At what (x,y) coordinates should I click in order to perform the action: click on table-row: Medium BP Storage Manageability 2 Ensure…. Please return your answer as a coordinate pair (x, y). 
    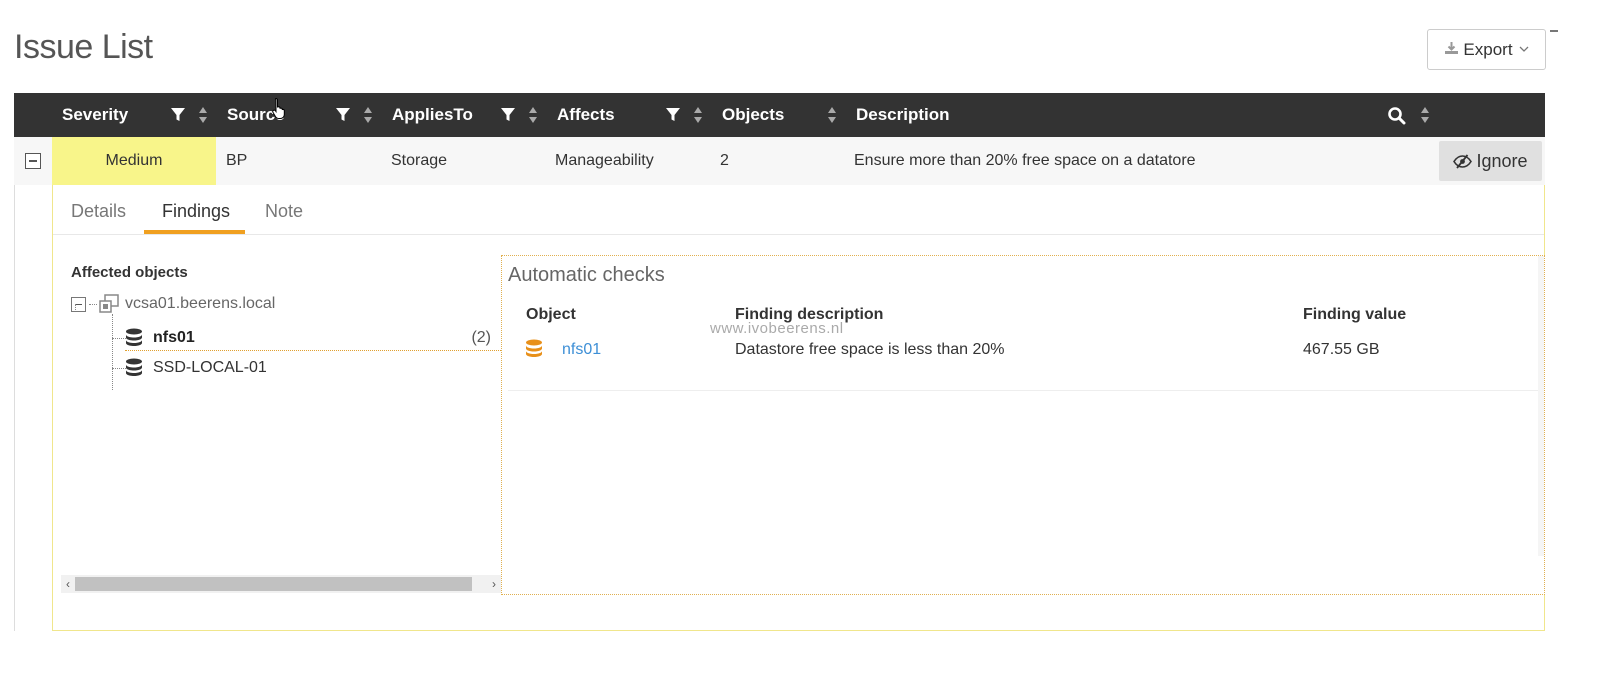
    Looking at the image, I should click on (779, 161).